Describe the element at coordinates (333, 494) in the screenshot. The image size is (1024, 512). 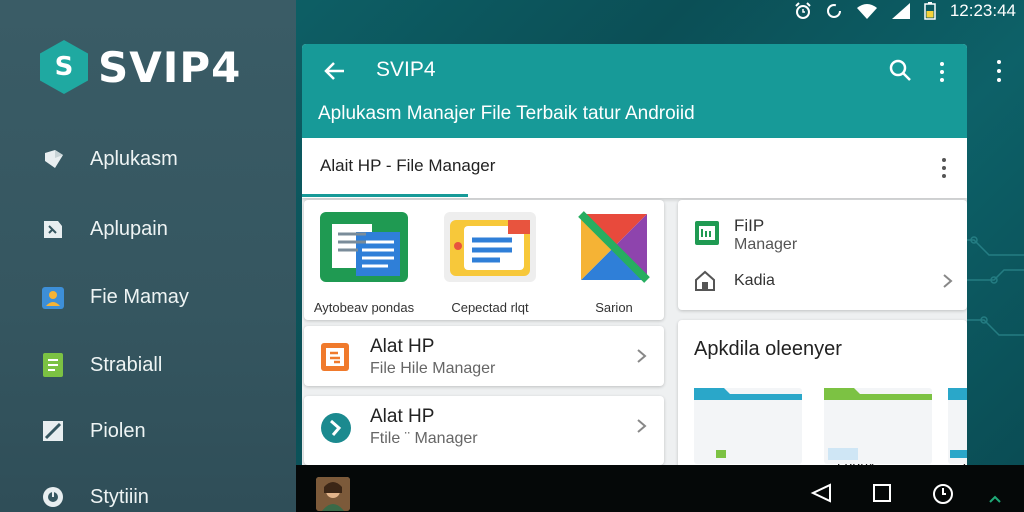
I see `recent-app-thumbnail` at that location.